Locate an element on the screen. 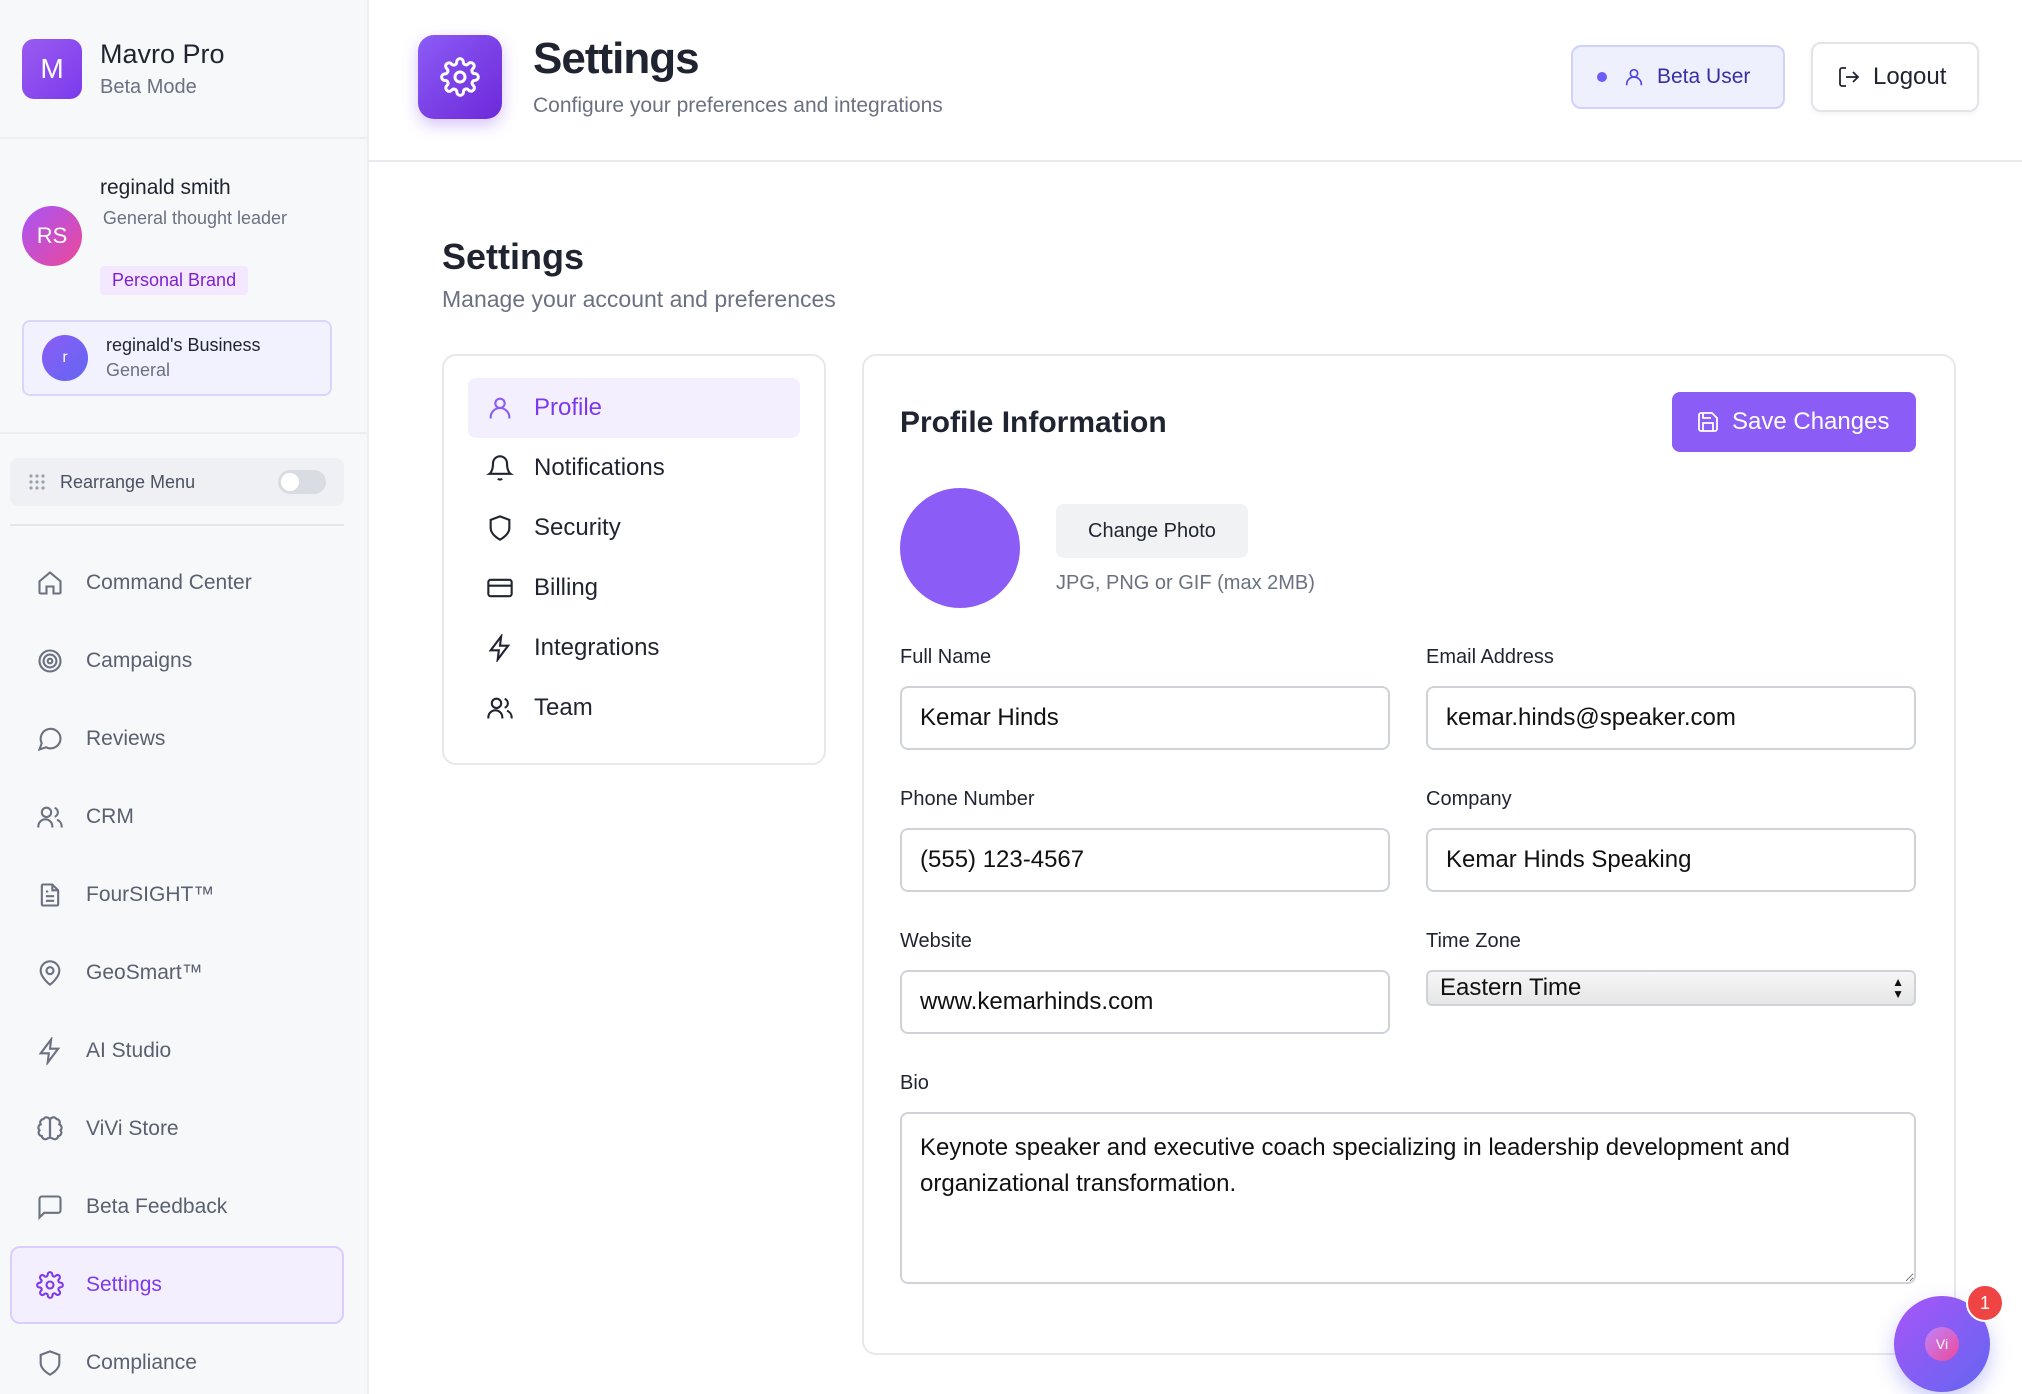 The image size is (2022, 1394). logout-button: Logout is located at coordinates (1895, 77).